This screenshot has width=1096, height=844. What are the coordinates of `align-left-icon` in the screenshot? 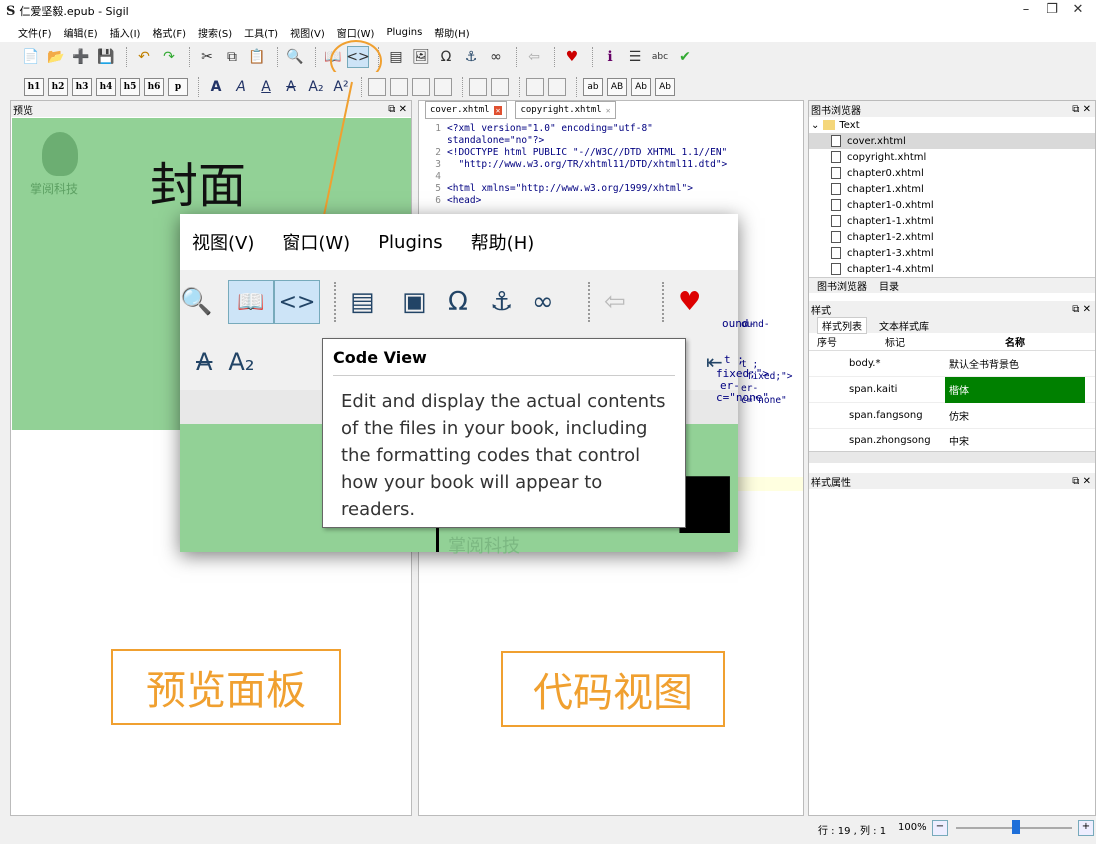 It's located at (377, 87).